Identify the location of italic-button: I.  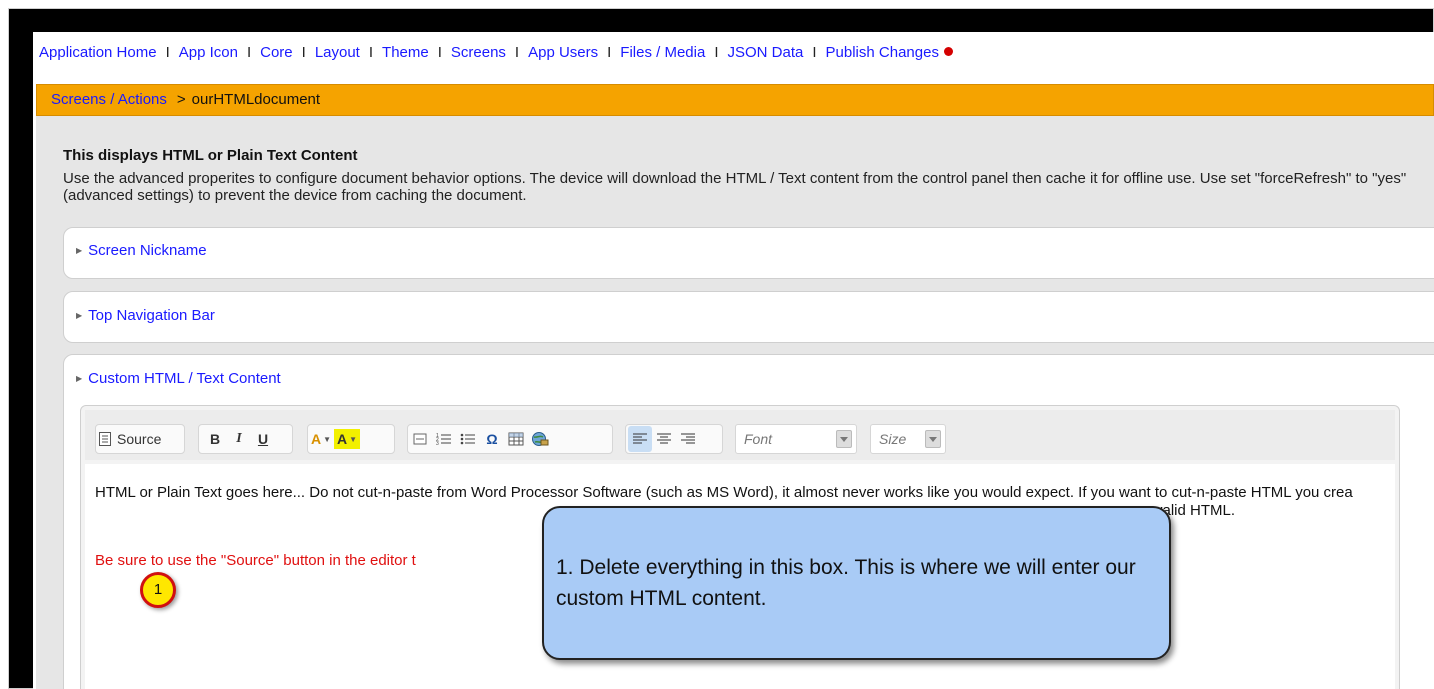
(239, 439).